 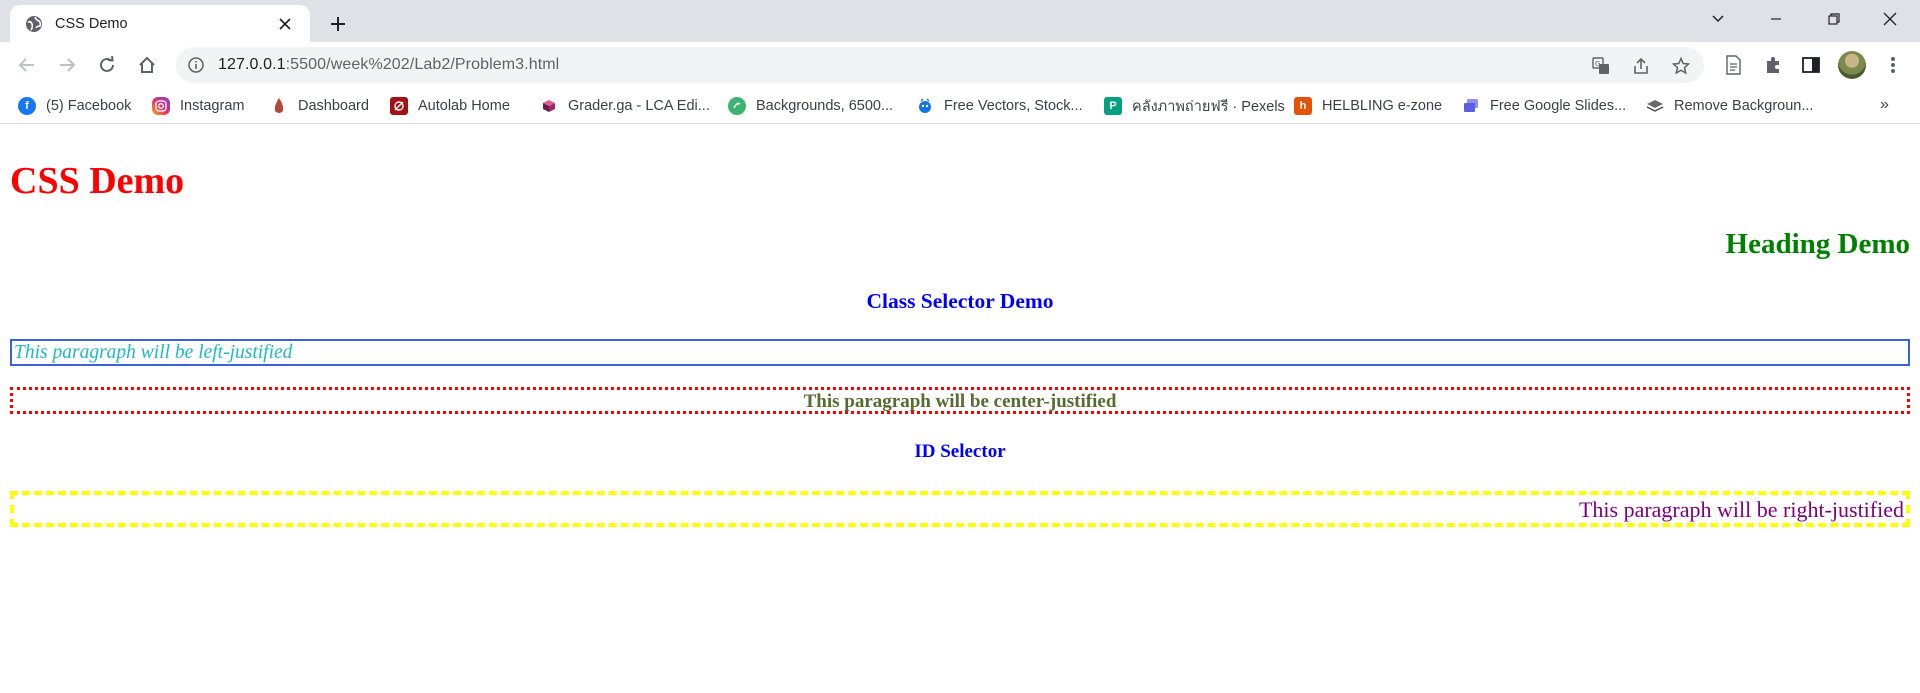 I want to click on autolab-icon, so click(x=399, y=106).